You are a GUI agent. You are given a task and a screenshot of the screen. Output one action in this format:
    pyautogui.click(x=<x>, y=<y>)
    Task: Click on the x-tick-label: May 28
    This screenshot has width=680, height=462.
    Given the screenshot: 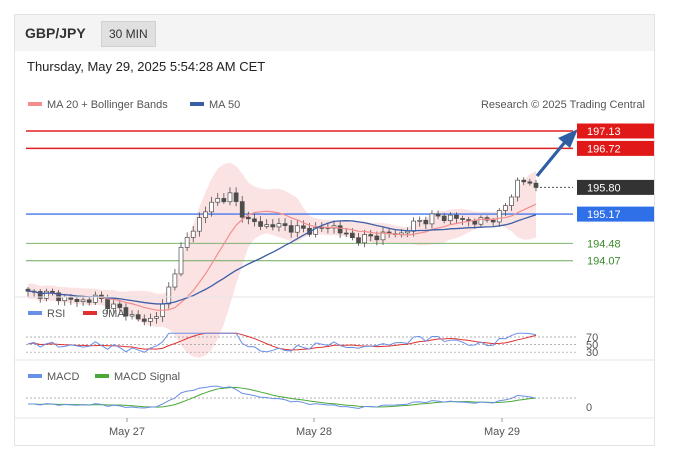 What is the action you would take?
    pyautogui.click(x=314, y=432)
    